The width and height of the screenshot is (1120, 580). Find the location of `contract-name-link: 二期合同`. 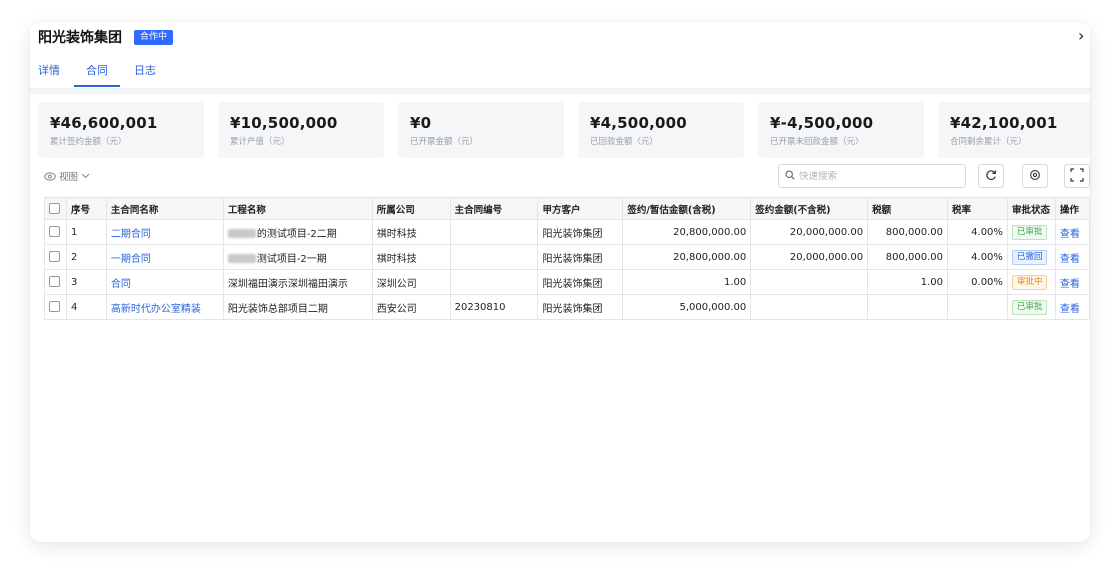

contract-name-link: 二期合同 is located at coordinates (164, 232).